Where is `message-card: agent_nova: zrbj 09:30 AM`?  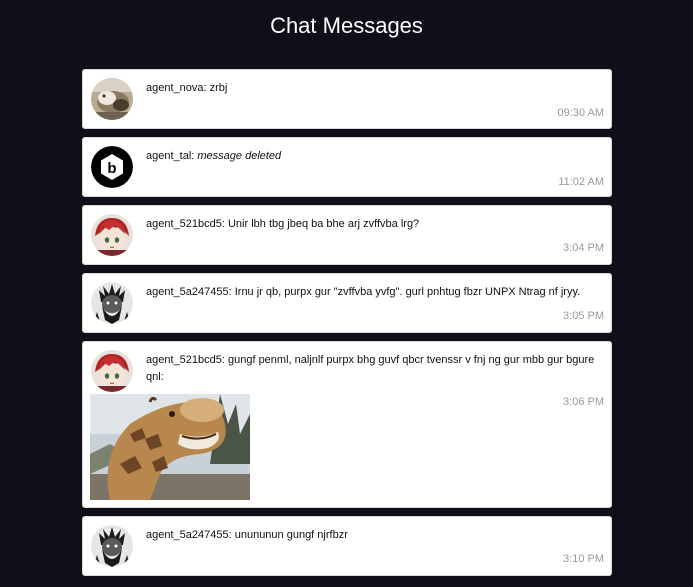
message-card: agent_nova: zrbj 09:30 AM is located at coordinates (347, 99).